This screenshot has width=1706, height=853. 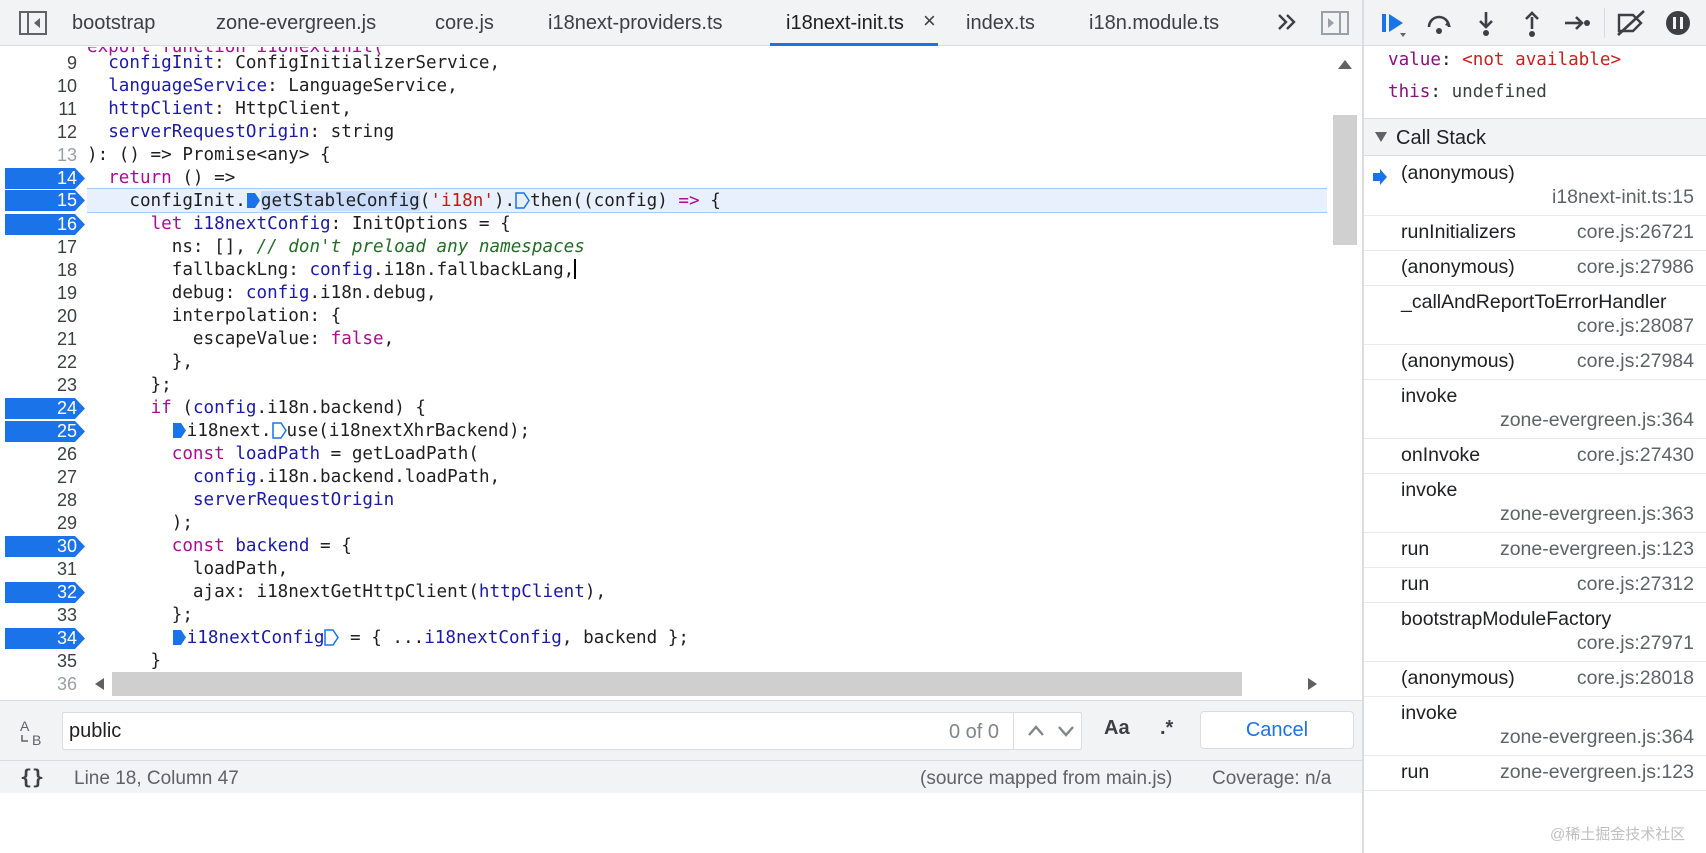 I want to click on frame-location: core.js:27971, so click(x=1635, y=643).